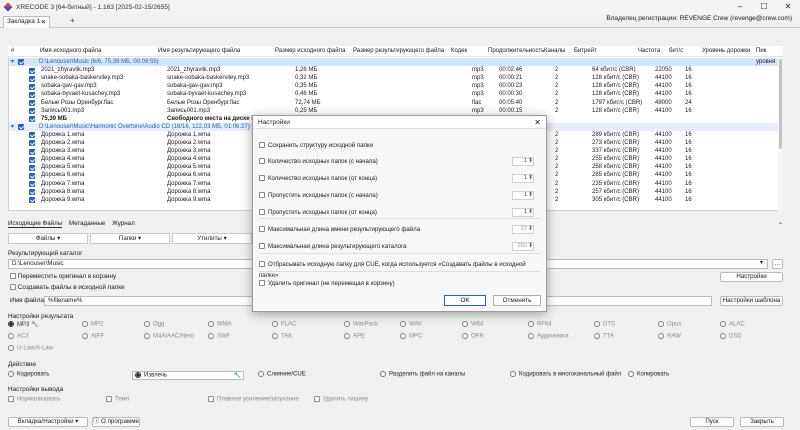 The height and width of the screenshot is (430, 800). What do you see at coordinates (282, 374) in the screenshot?
I see `action-option: Слияние/CUE` at bounding box center [282, 374].